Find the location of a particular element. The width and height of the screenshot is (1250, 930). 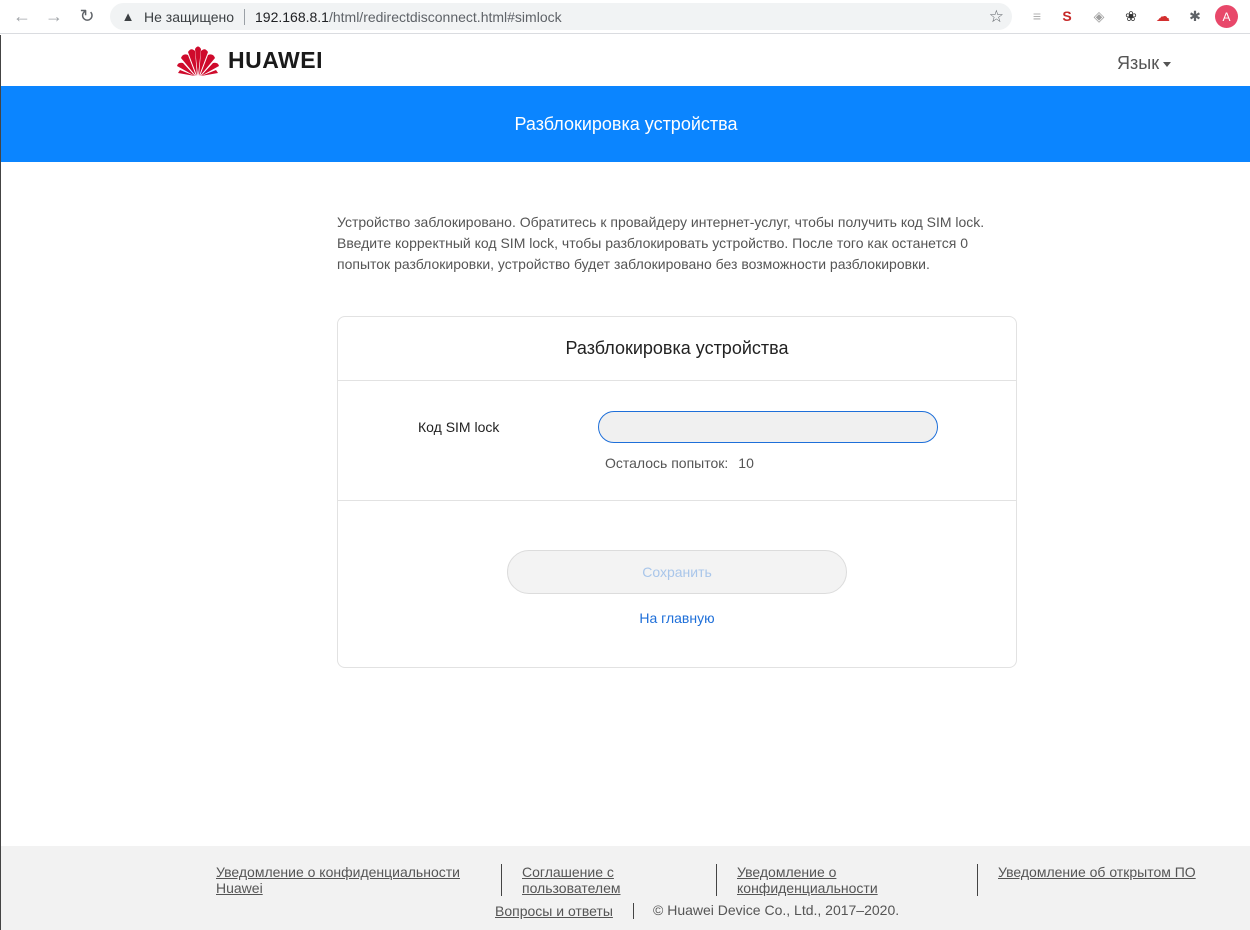

huawei-logo: HUAWEI is located at coordinates (249, 60).